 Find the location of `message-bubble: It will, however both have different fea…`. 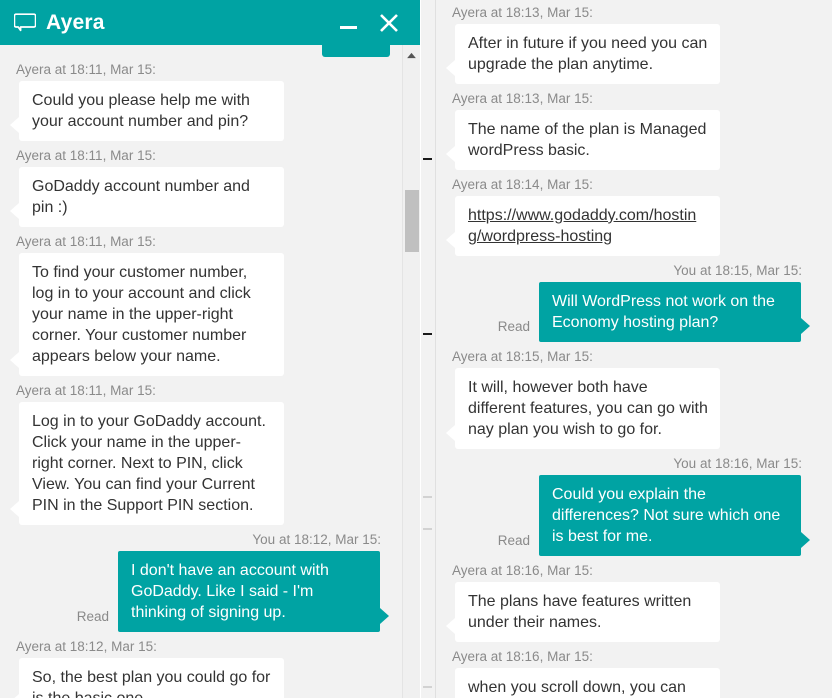

message-bubble: It will, however both have different fea… is located at coordinates (583, 408).